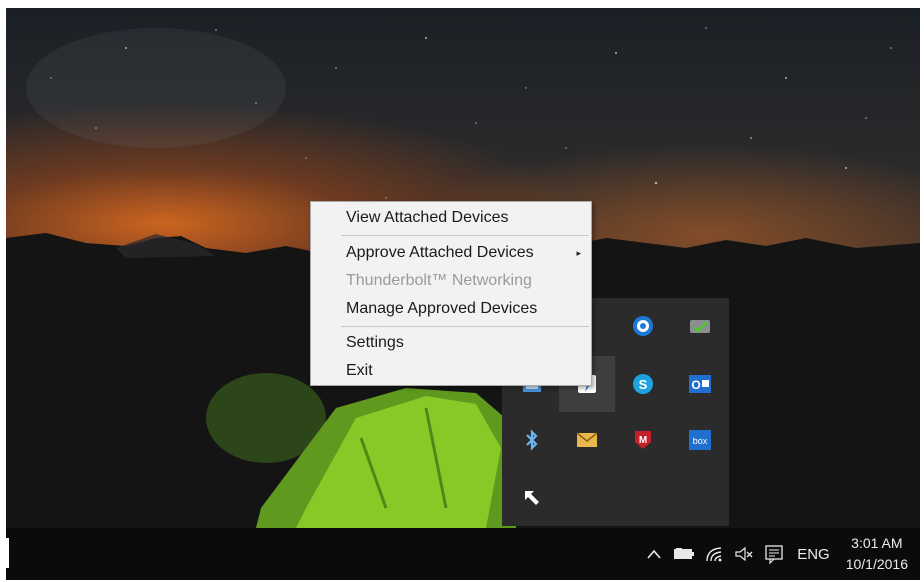 This screenshot has height=582, width=924. Describe the element at coordinates (427, 218) in the screenshot. I see `menu-item-view-attached-devices: View Attached Devices` at that location.